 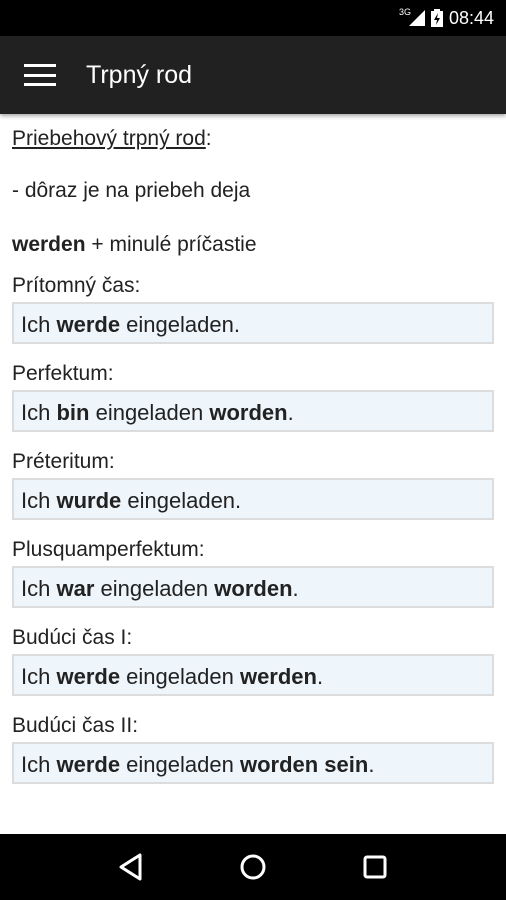 I want to click on hamburger-menu-icon, so click(x=40, y=75).